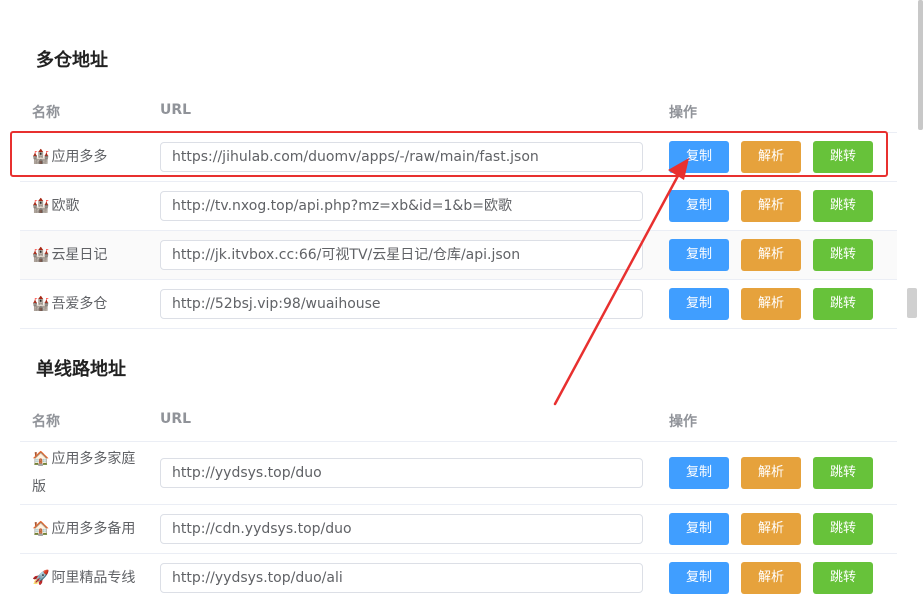 The height and width of the screenshot is (602, 923). I want to click on row-name: 🏰 云星日记, so click(87, 255).